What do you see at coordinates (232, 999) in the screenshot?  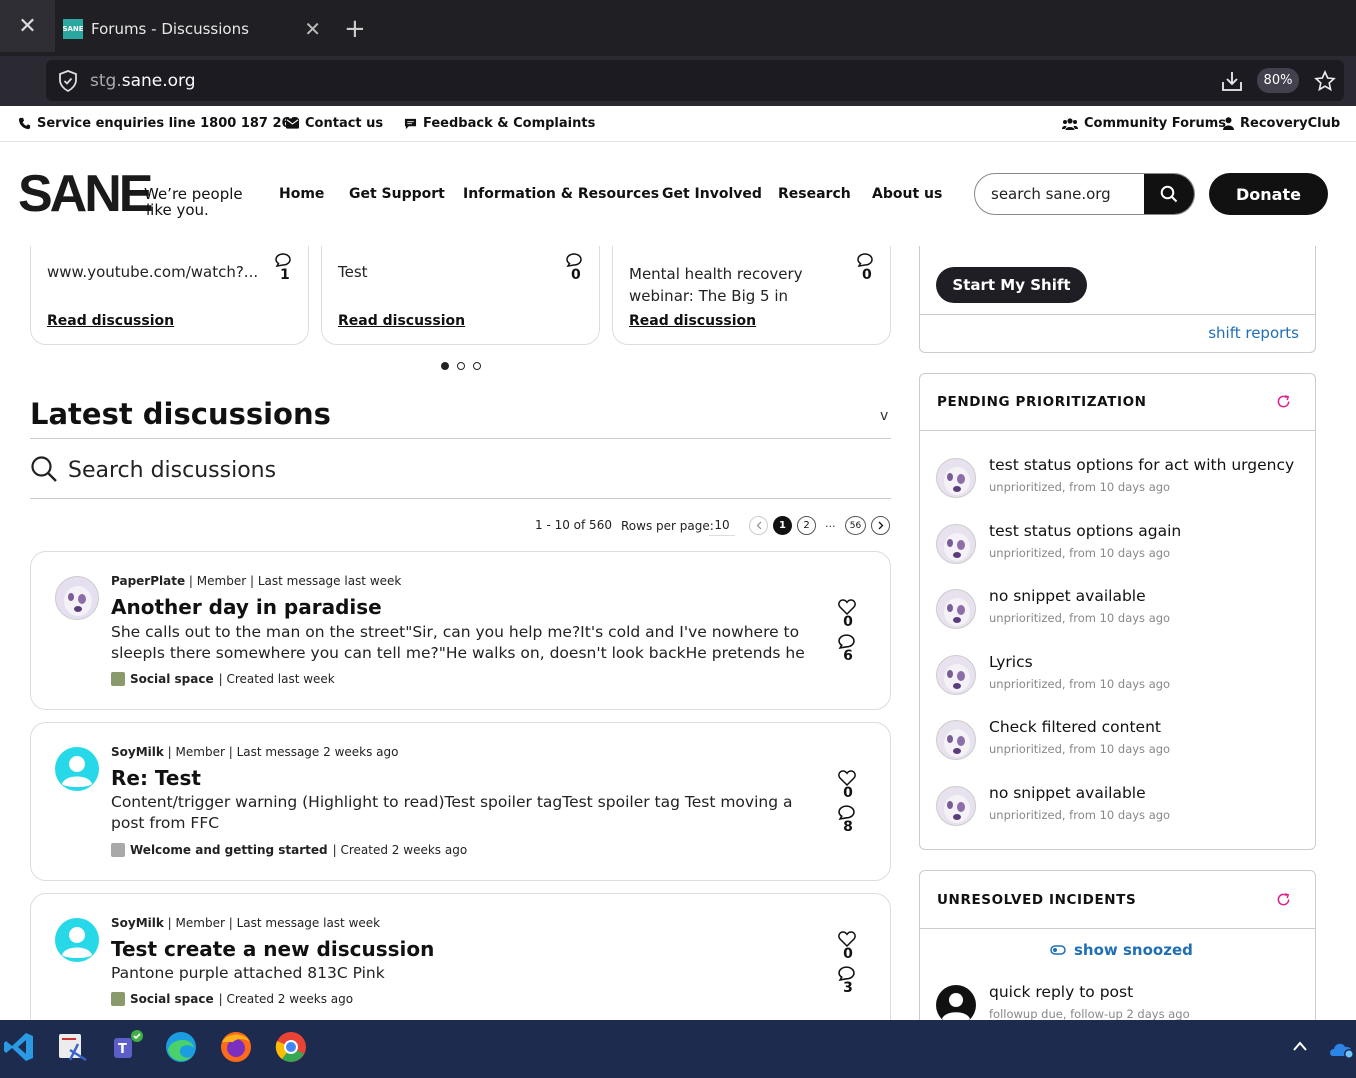 I see `discussion-category: Social space | Created 2 weeks ago` at bounding box center [232, 999].